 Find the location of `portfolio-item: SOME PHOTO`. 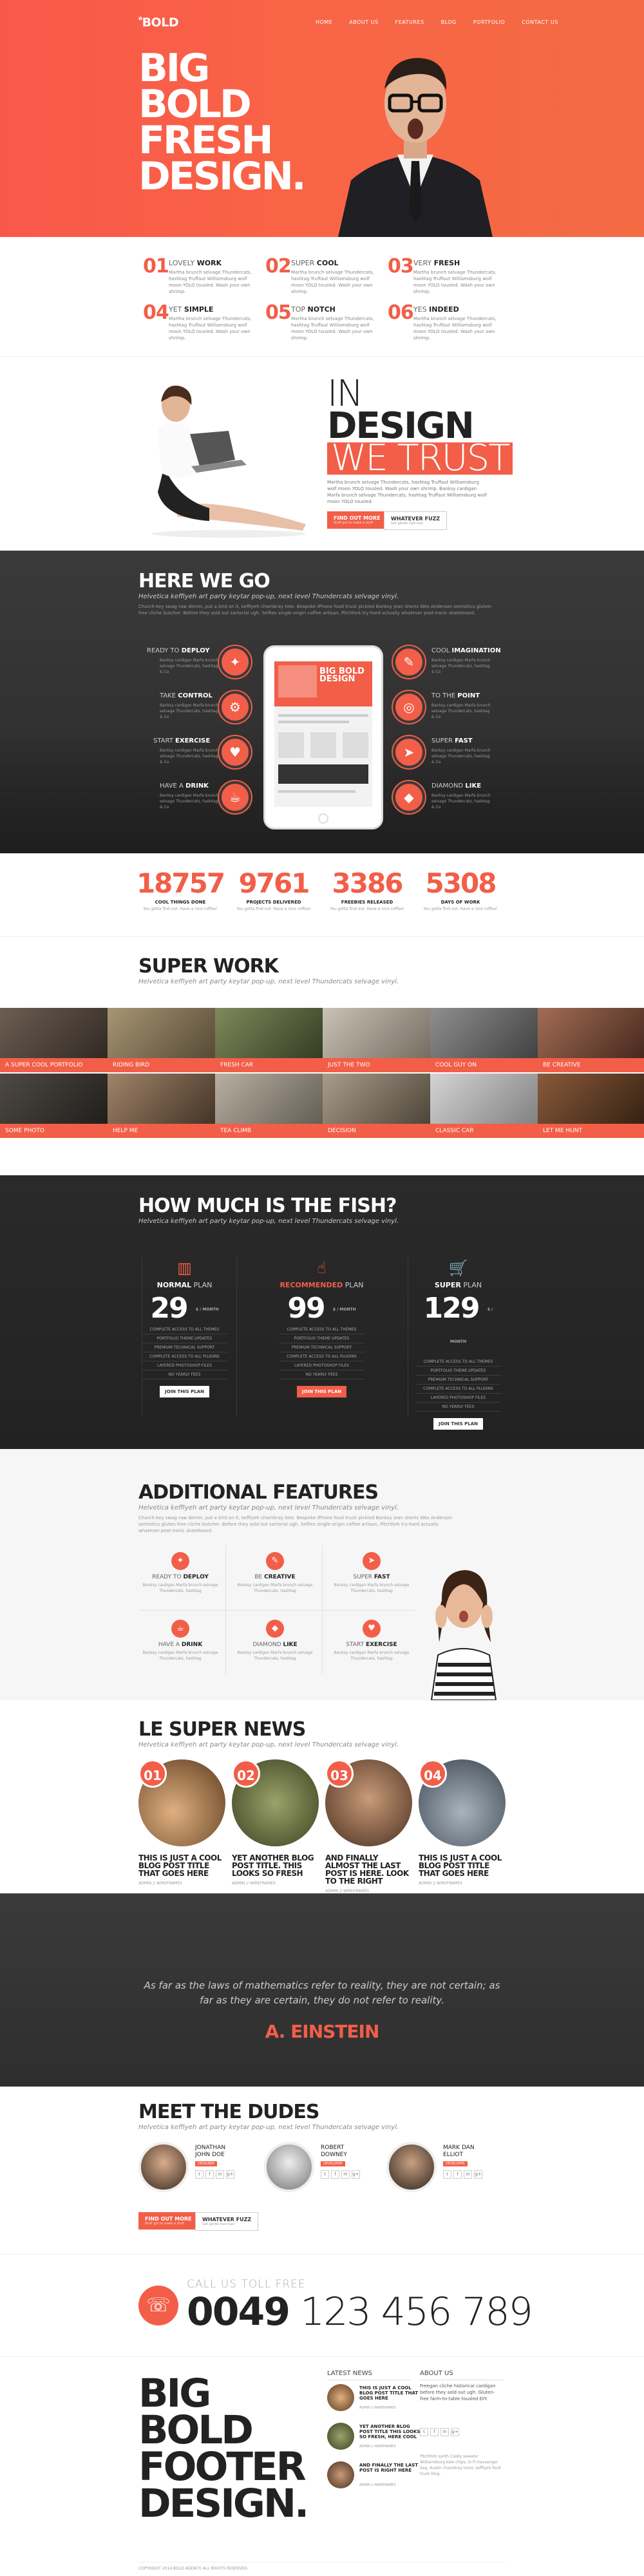

portfolio-item: SOME PHOTO is located at coordinates (54, 1106).